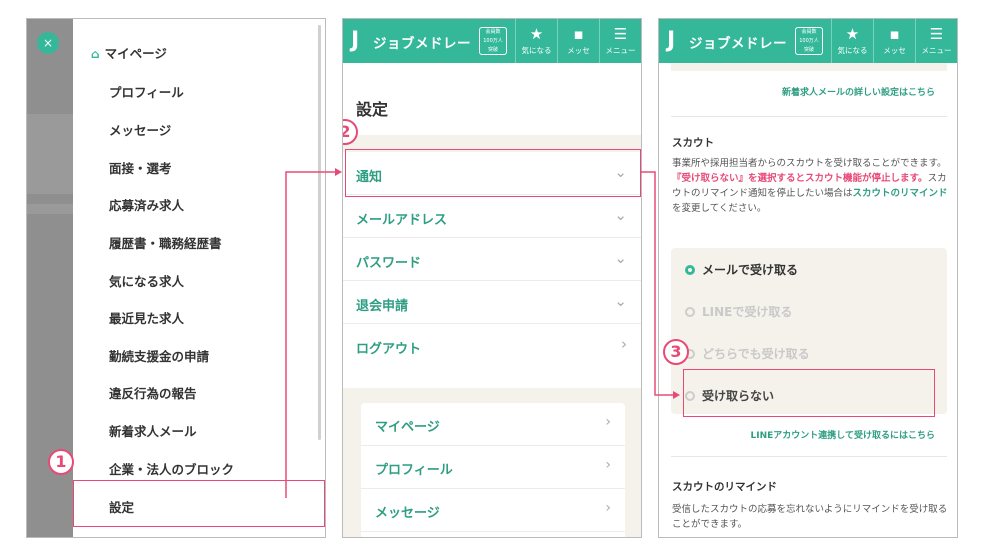  I want to click on menu-item-profile: プロフィール, so click(146, 91).